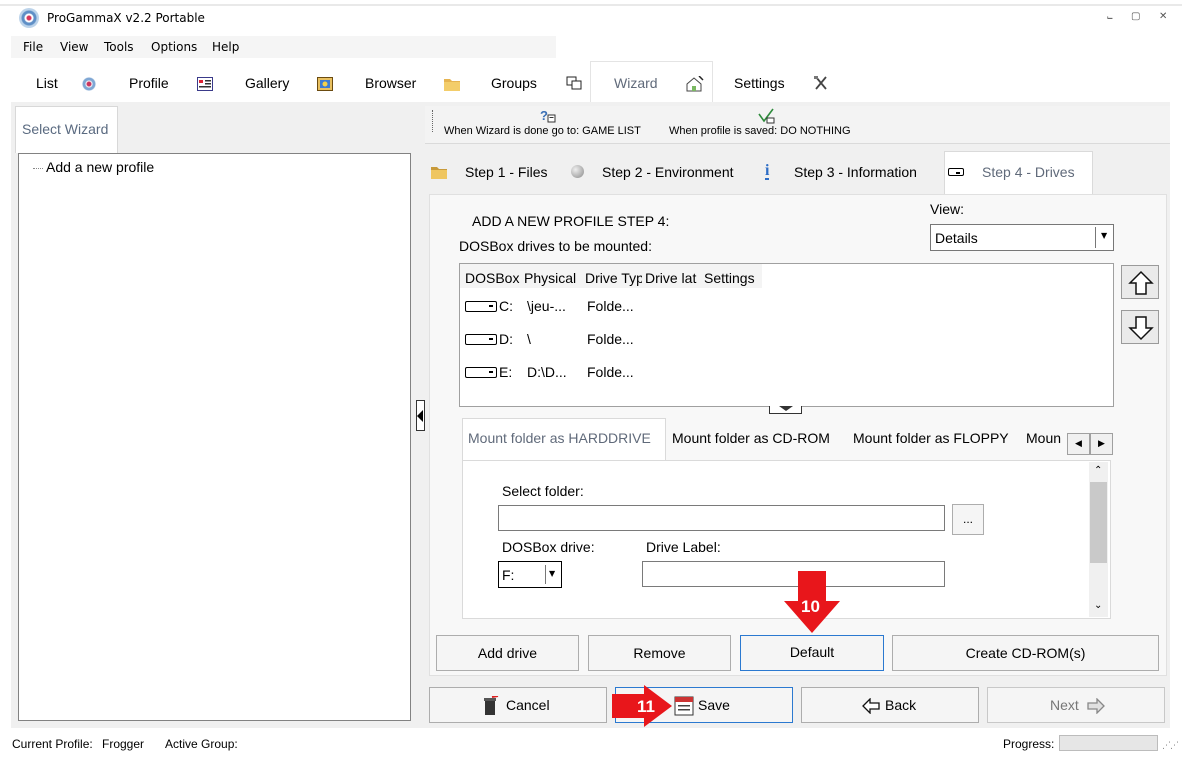  Describe the element at coordinates (508, 575) in the screenshot. I see `dosbox-drive-value: F:` at that location.